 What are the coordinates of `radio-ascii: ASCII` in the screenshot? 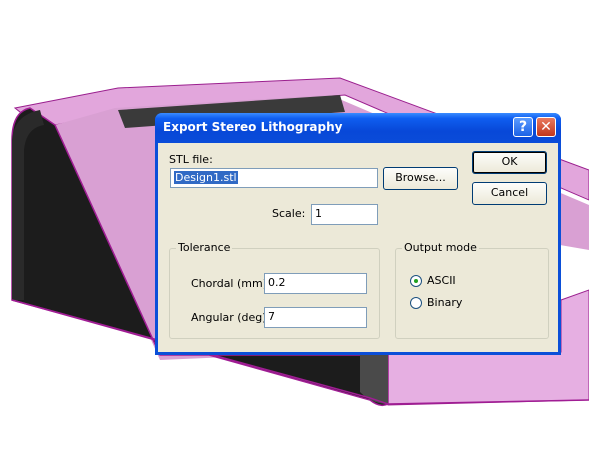 It's located at (450, 281).